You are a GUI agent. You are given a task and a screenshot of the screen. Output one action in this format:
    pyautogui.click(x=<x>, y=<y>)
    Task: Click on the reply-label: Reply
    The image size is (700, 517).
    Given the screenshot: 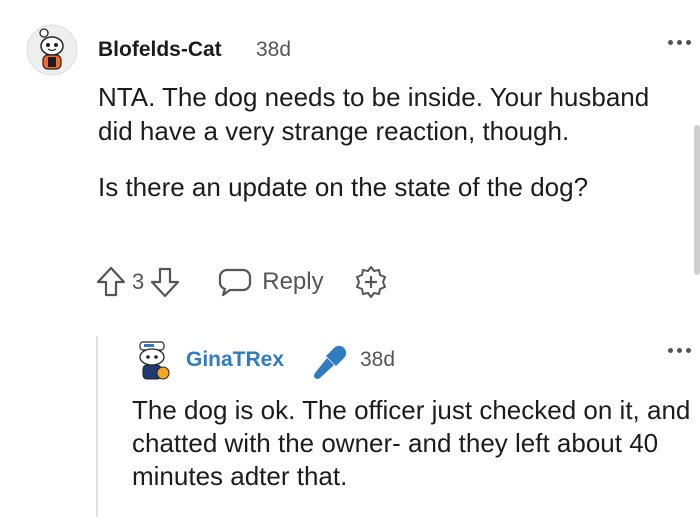 What is the action you would take?
    pyautogui.click(x=293, y=281)
    